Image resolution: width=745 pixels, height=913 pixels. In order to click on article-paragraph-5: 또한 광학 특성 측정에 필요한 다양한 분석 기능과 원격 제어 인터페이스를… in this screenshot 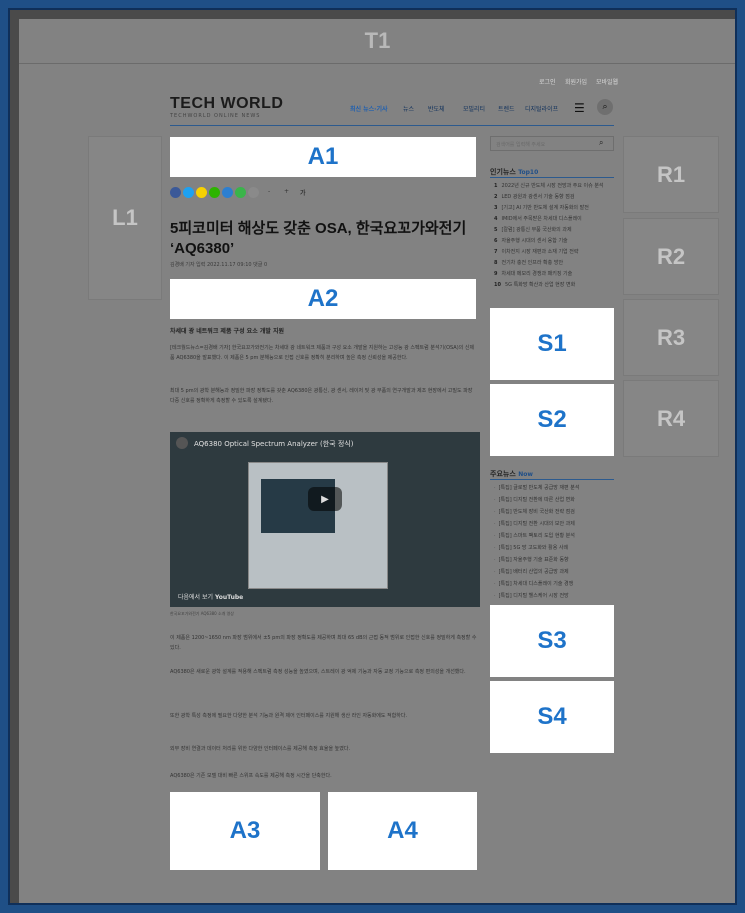, I will do `click(289, 716)`.